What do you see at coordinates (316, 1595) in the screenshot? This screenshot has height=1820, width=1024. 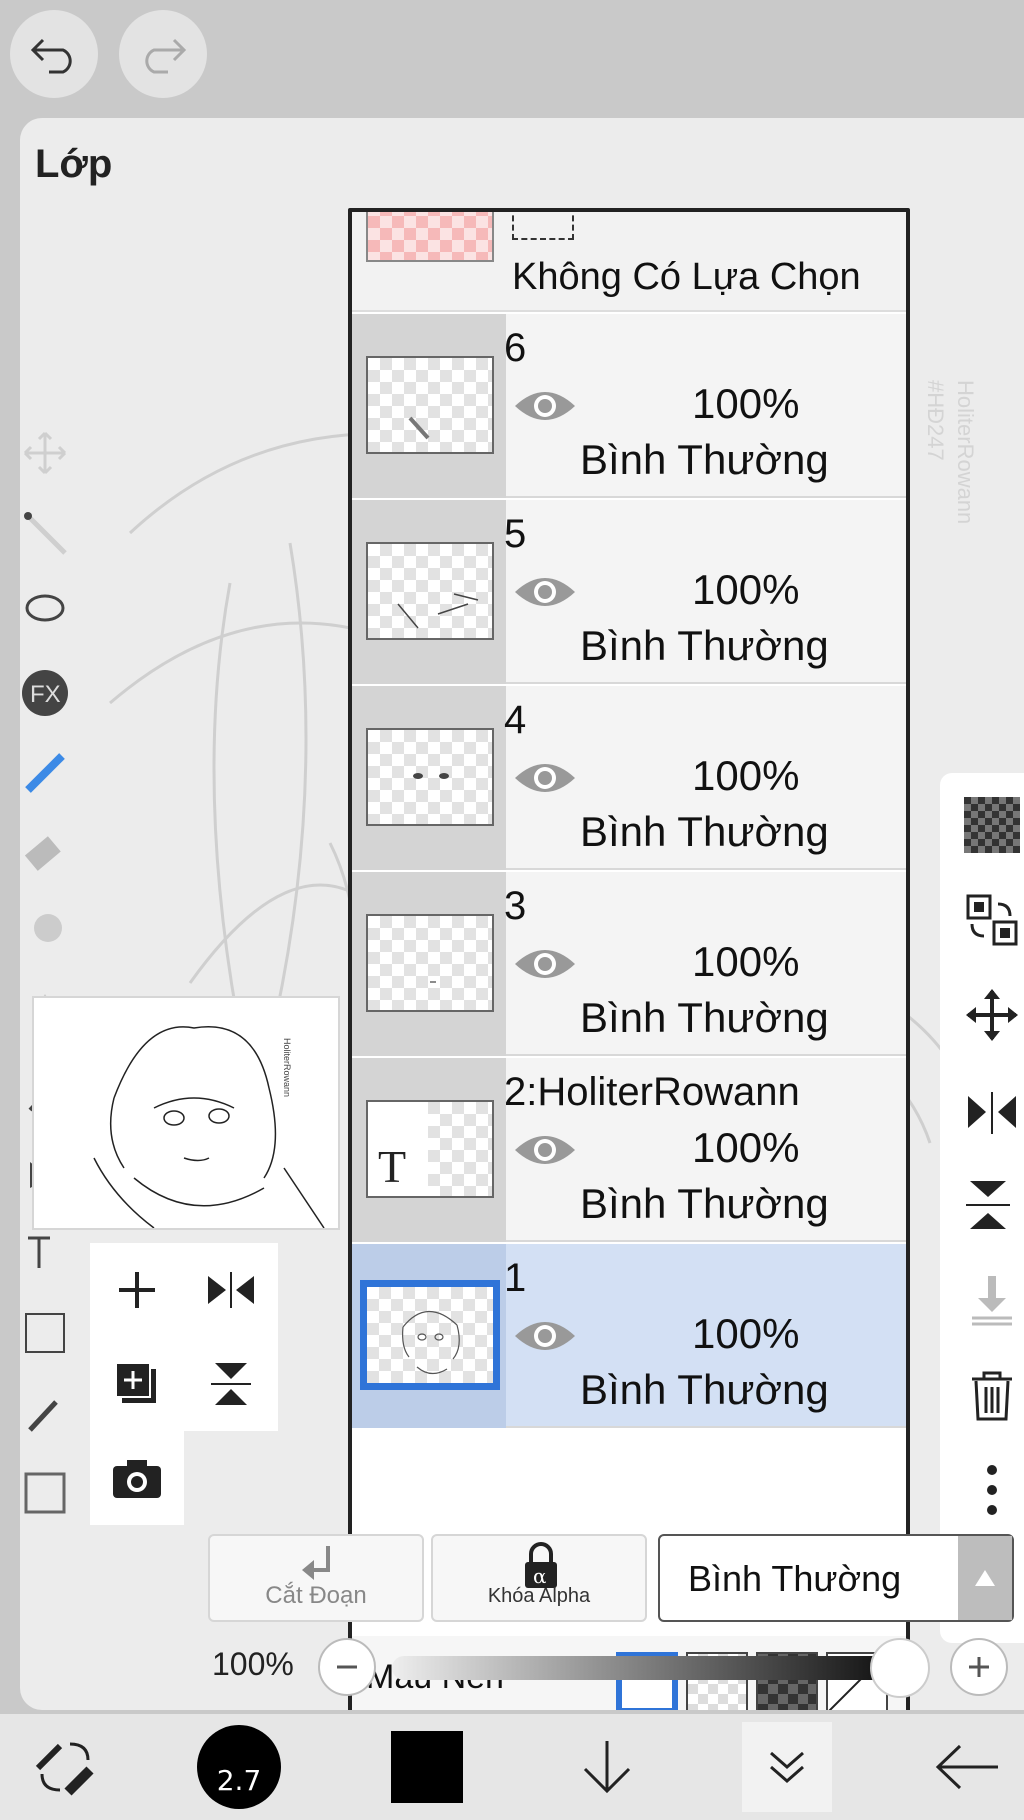 I see `clipping-label: Cắt Đoạn` at bounding box center [316, 1595].